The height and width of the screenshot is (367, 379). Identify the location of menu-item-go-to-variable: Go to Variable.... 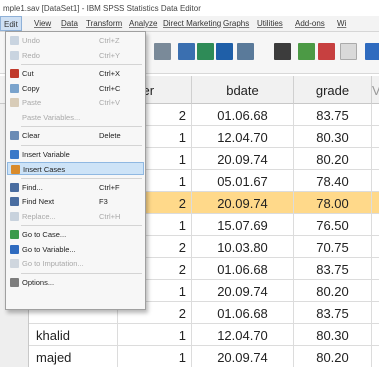
(75, 249).